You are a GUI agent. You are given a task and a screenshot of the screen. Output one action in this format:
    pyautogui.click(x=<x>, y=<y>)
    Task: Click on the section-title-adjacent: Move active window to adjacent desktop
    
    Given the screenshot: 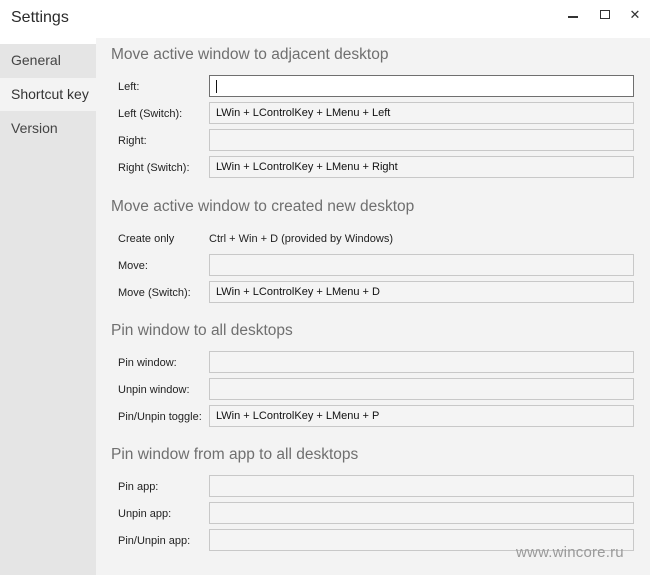 What is the action you would take?
    pyautogui.click(x=250, y=54)
    